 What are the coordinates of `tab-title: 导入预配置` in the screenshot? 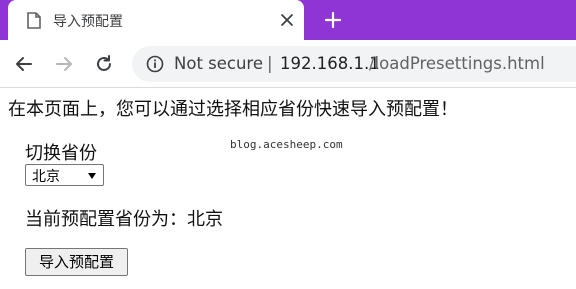 It's located at (88, 22).